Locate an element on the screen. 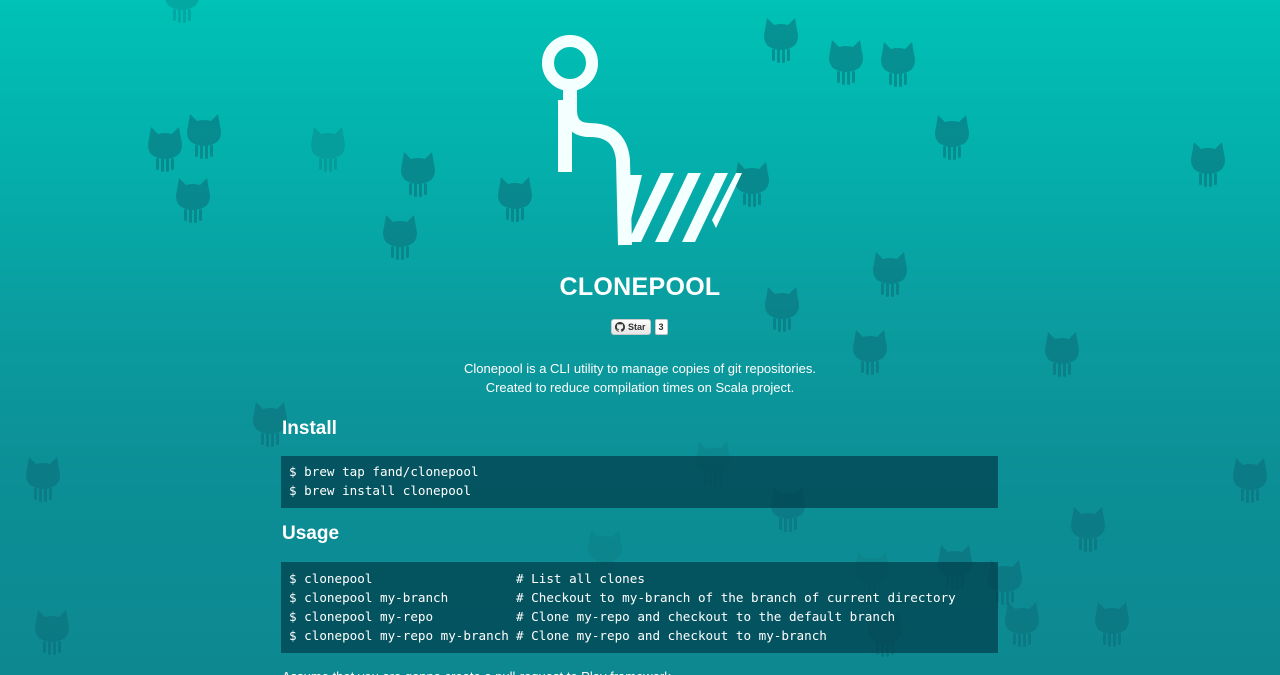 The image size is (1280, 675). github-star-label: Star is located at coordinates (637, 327).